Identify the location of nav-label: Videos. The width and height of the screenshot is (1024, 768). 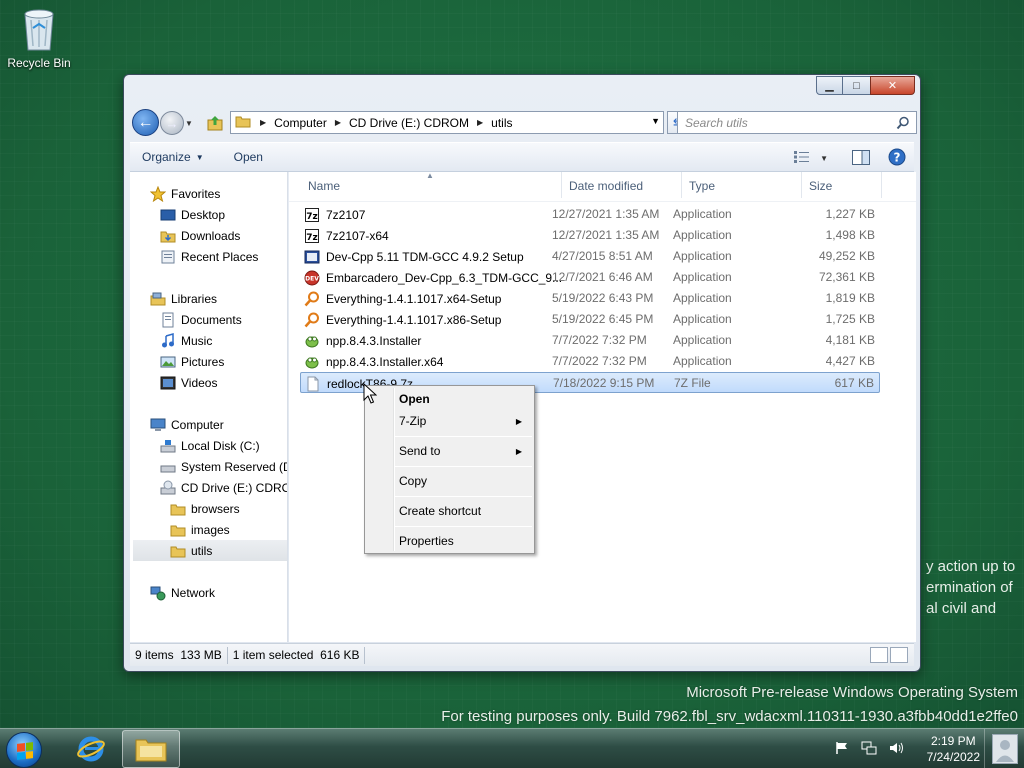
(199, 382).